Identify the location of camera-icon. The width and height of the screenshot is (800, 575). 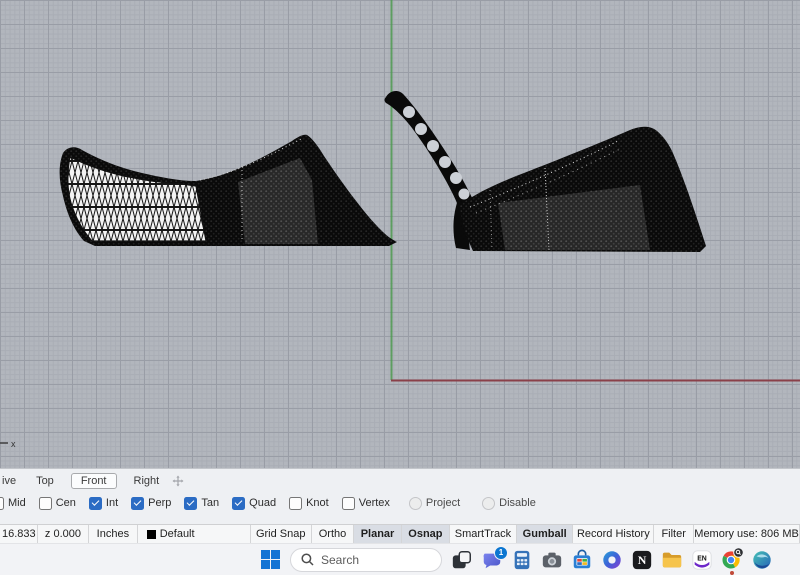
(552, 559).